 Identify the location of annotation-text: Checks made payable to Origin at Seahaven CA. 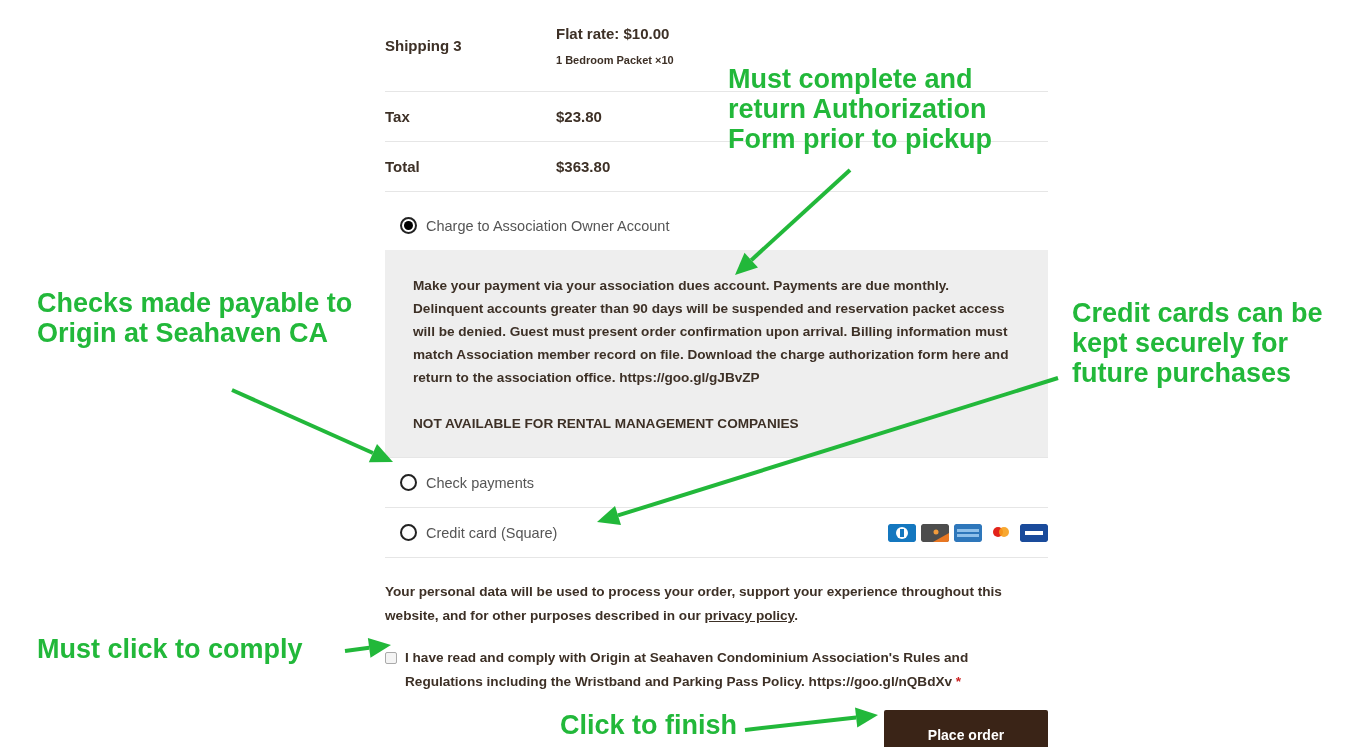
(195, 318).